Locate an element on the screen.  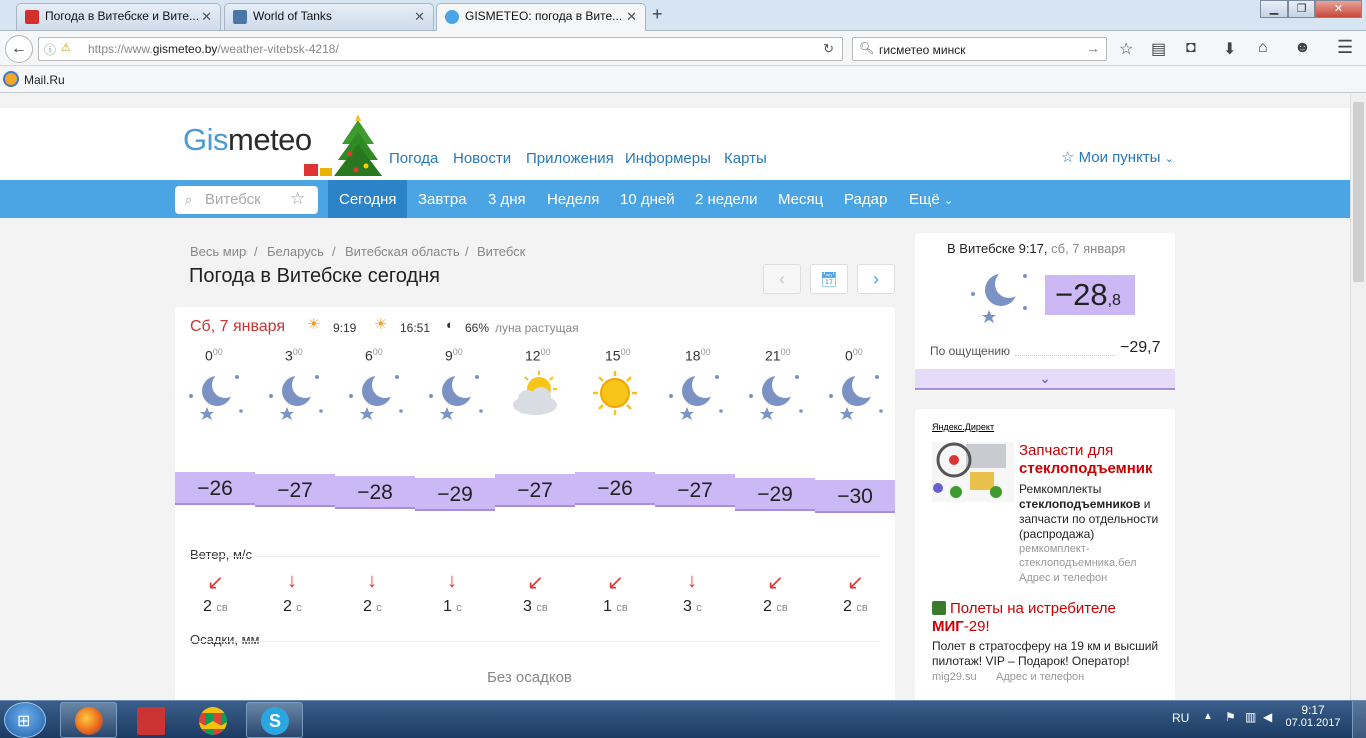
new-tab-icon: + is located at coordinates (657, 14).